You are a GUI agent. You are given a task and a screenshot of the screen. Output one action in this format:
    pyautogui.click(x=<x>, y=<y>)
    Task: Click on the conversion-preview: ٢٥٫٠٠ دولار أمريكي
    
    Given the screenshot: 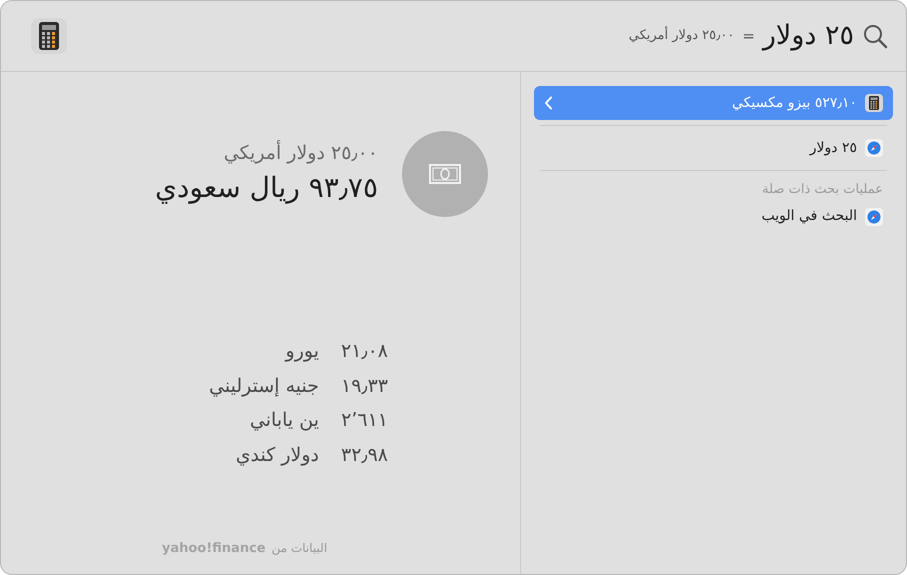 What is the action you would take?
    pyautogui.click(x=681, y=36)
    